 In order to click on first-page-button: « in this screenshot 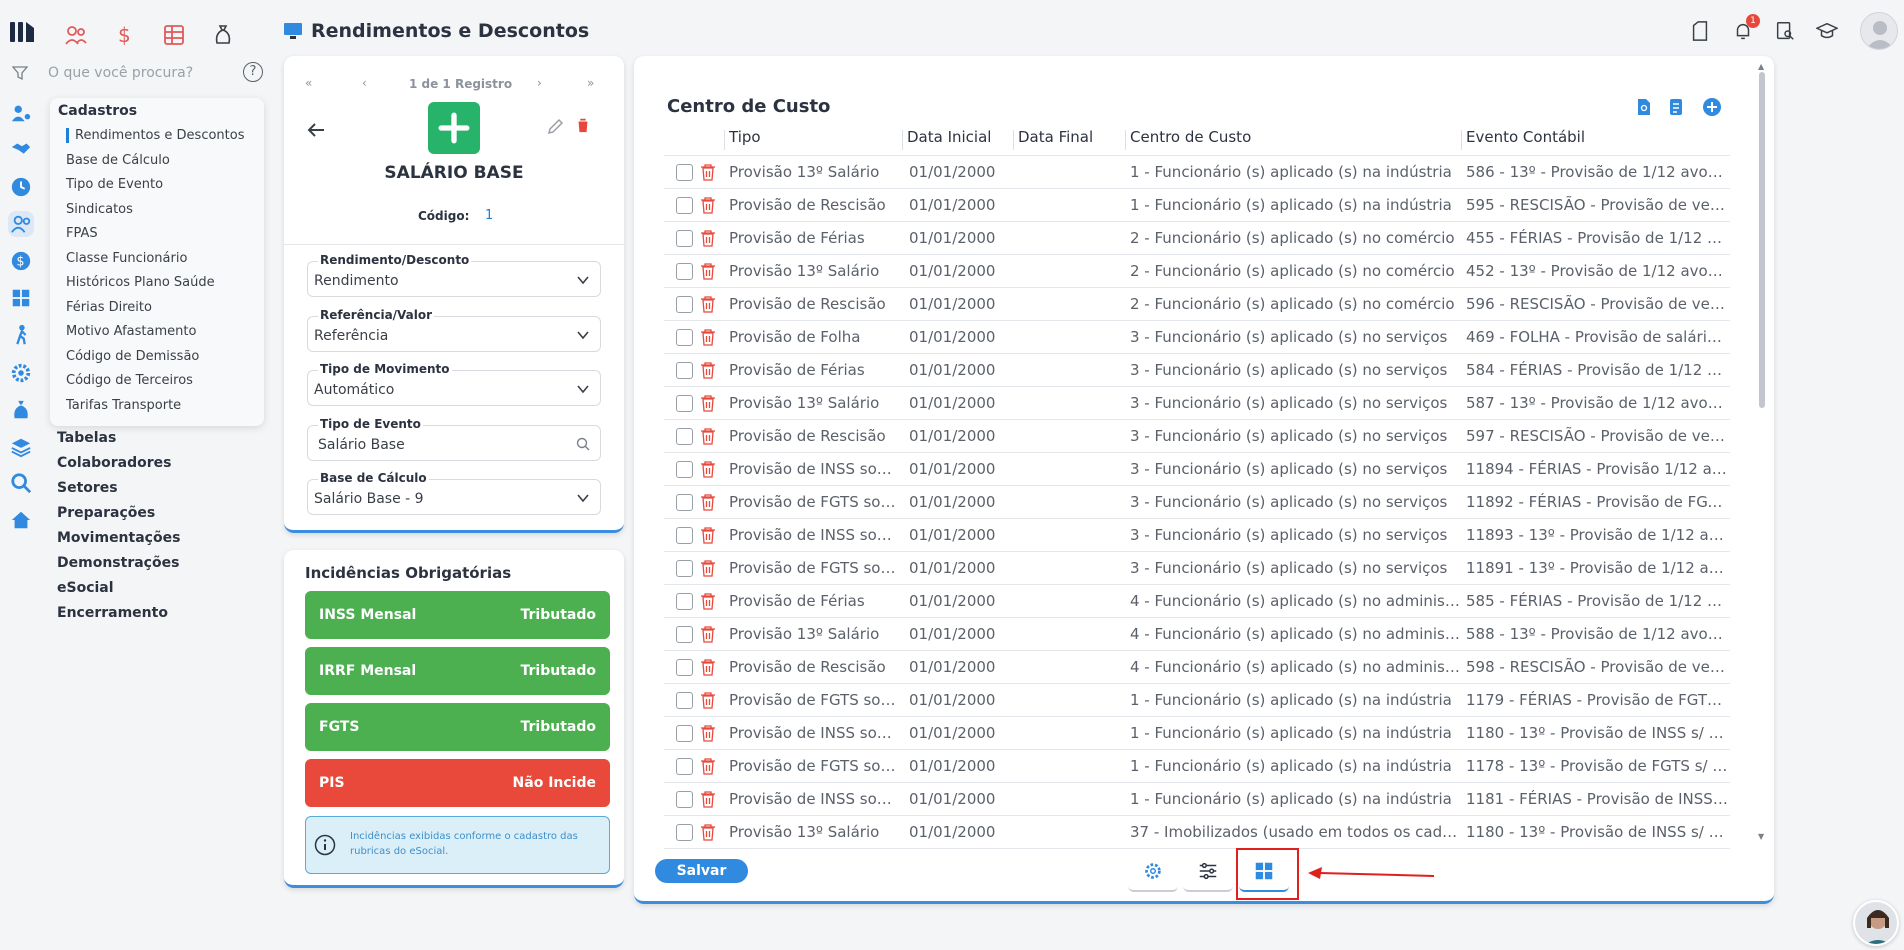, I will do `click(308, 83)`.